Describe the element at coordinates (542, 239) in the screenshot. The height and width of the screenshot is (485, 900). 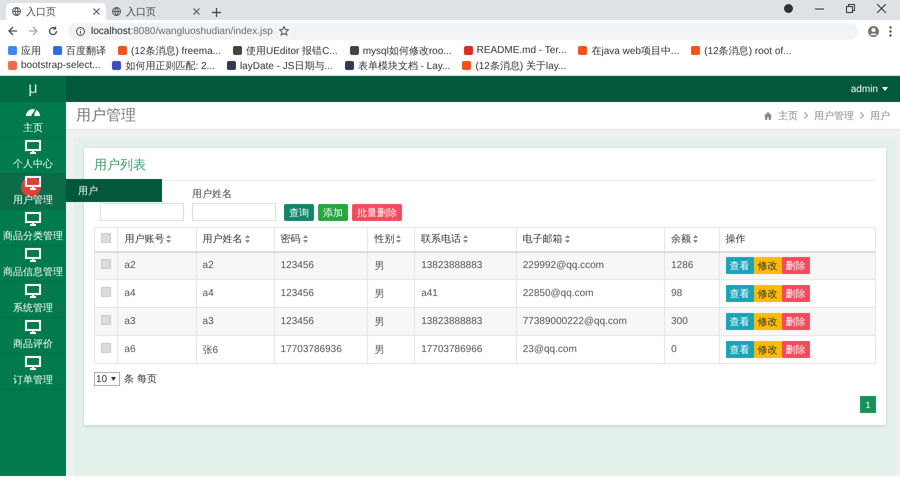
I see `column-header: 电子邮箱` at that location.